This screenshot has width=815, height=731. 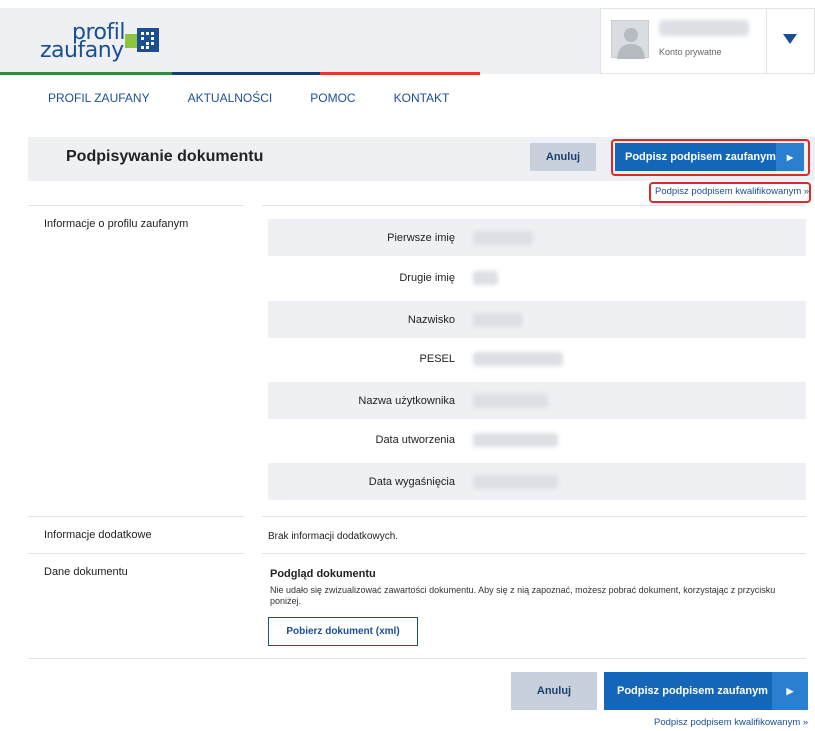 I want to click on row-label: PESEL, so click(x=437, y=358).